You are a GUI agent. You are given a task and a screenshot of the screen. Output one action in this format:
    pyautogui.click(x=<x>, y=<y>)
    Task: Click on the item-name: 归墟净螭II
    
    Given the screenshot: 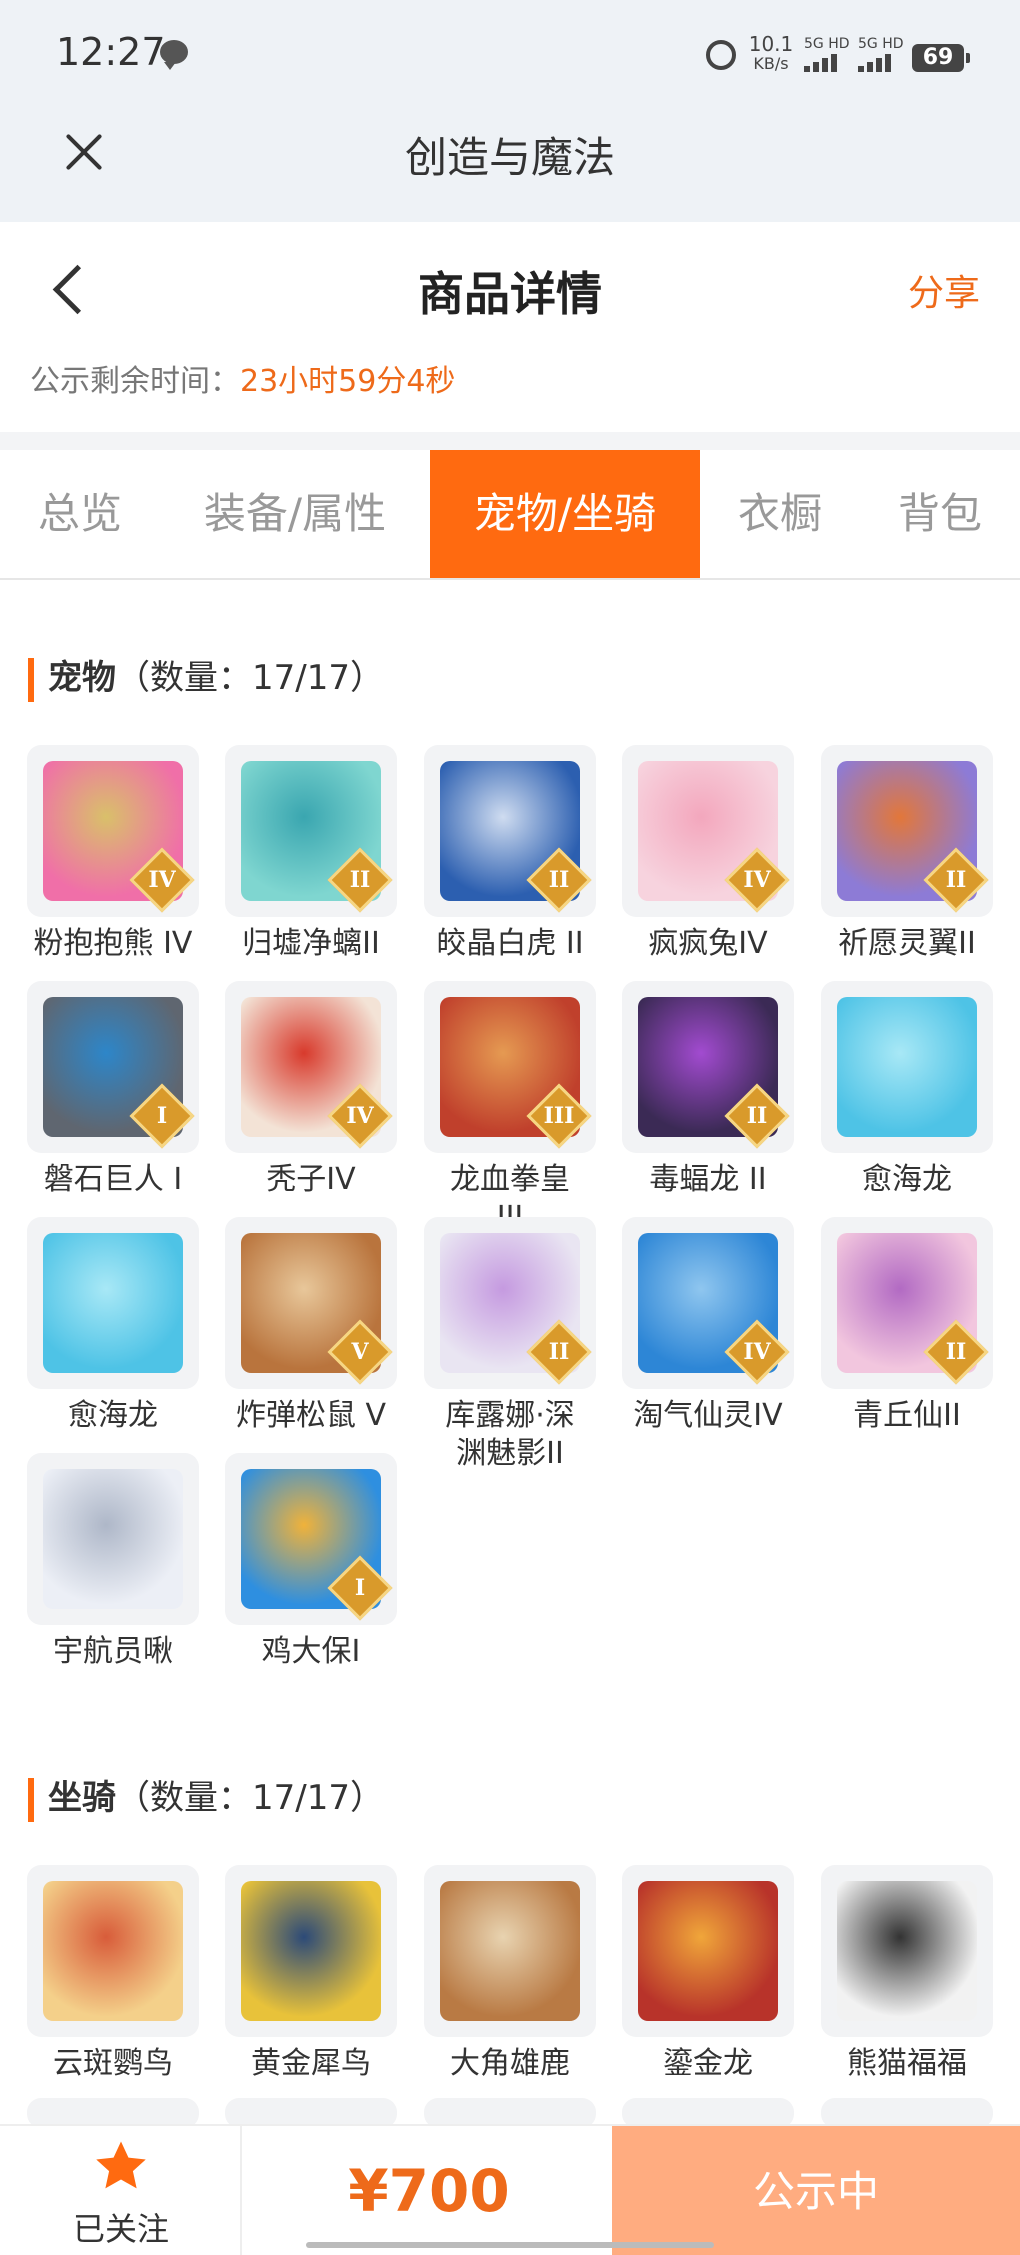 What is the action you would take?
    pyautogui.click(x=311, y=943)
    